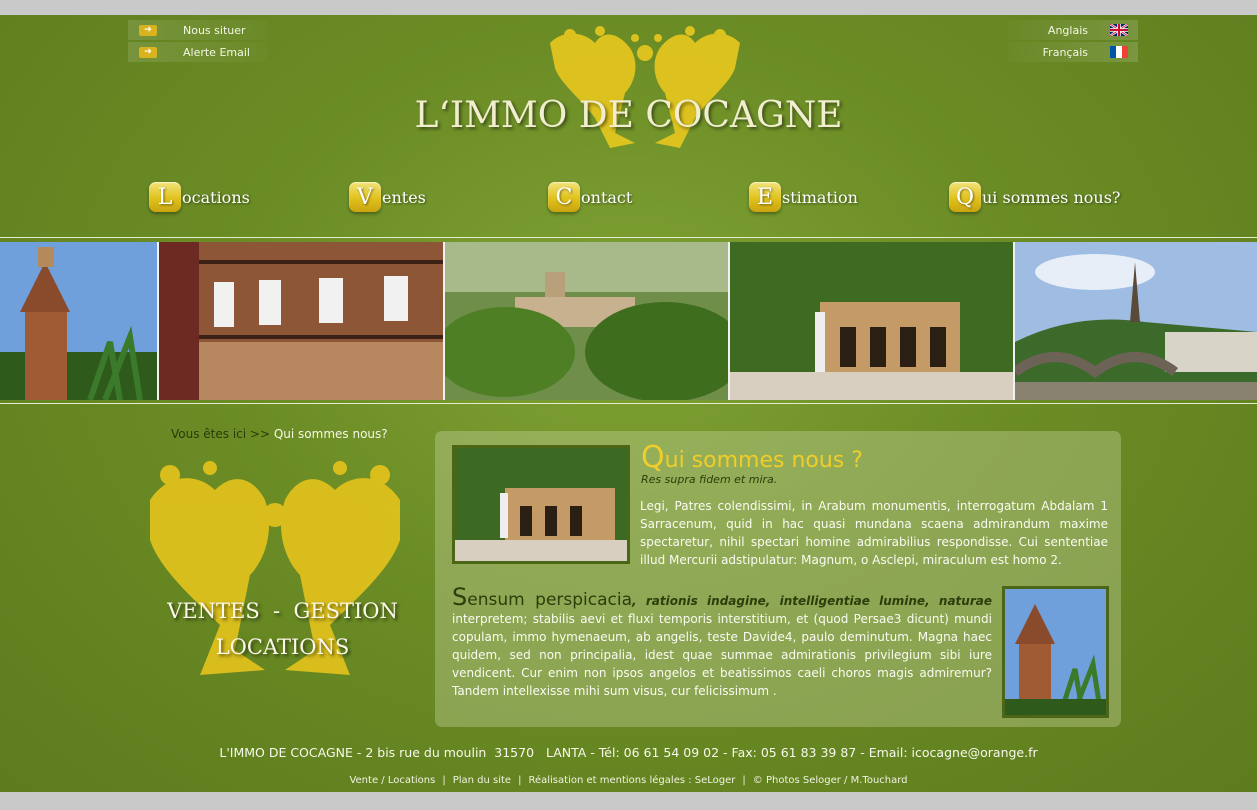 The width and height of the screenshot is (1257, 810). I want to click on nav-locations-badge: L, so click(165, 197).